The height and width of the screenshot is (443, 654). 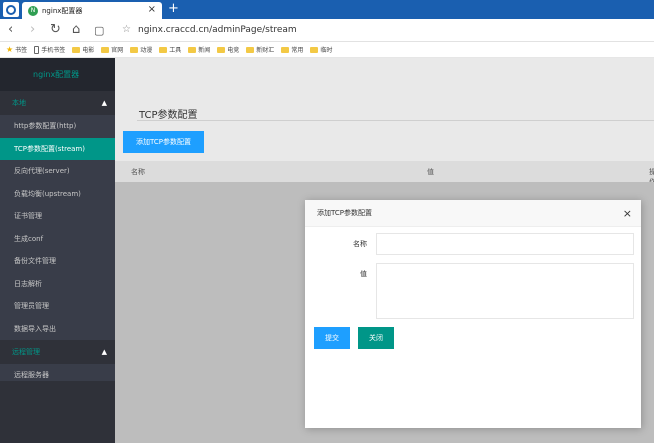 I want to click on bookmarks-bar: ★ 书签 手机书签 电影 官网 动漫 工具 新闻 电竞 新财汇 常用 临时, so click(x=327, y=50).